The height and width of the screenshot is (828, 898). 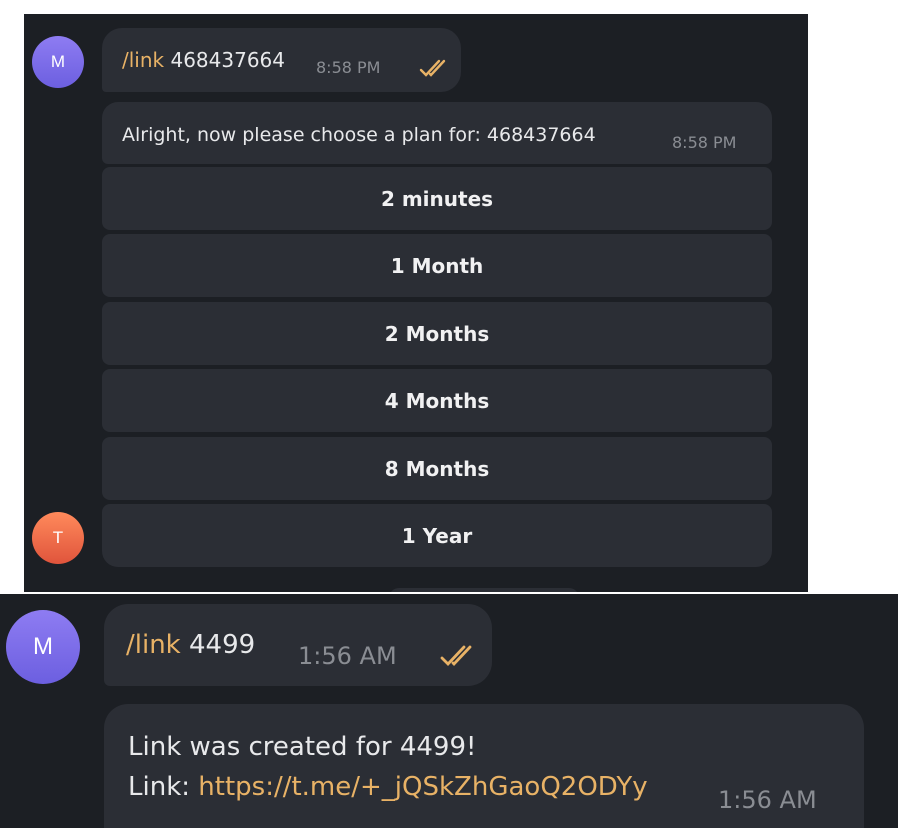 I want to click on plan-button-label: 4 Months, so click(x=437, y=400).